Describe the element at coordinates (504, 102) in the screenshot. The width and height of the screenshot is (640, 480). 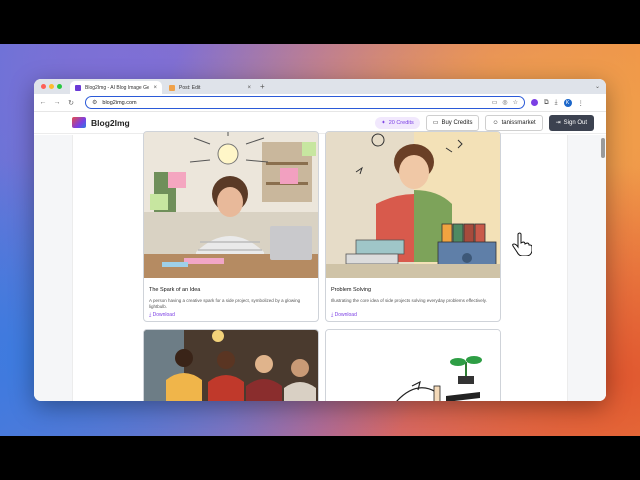
I see `hide-eye-icon: ◎` at that location.